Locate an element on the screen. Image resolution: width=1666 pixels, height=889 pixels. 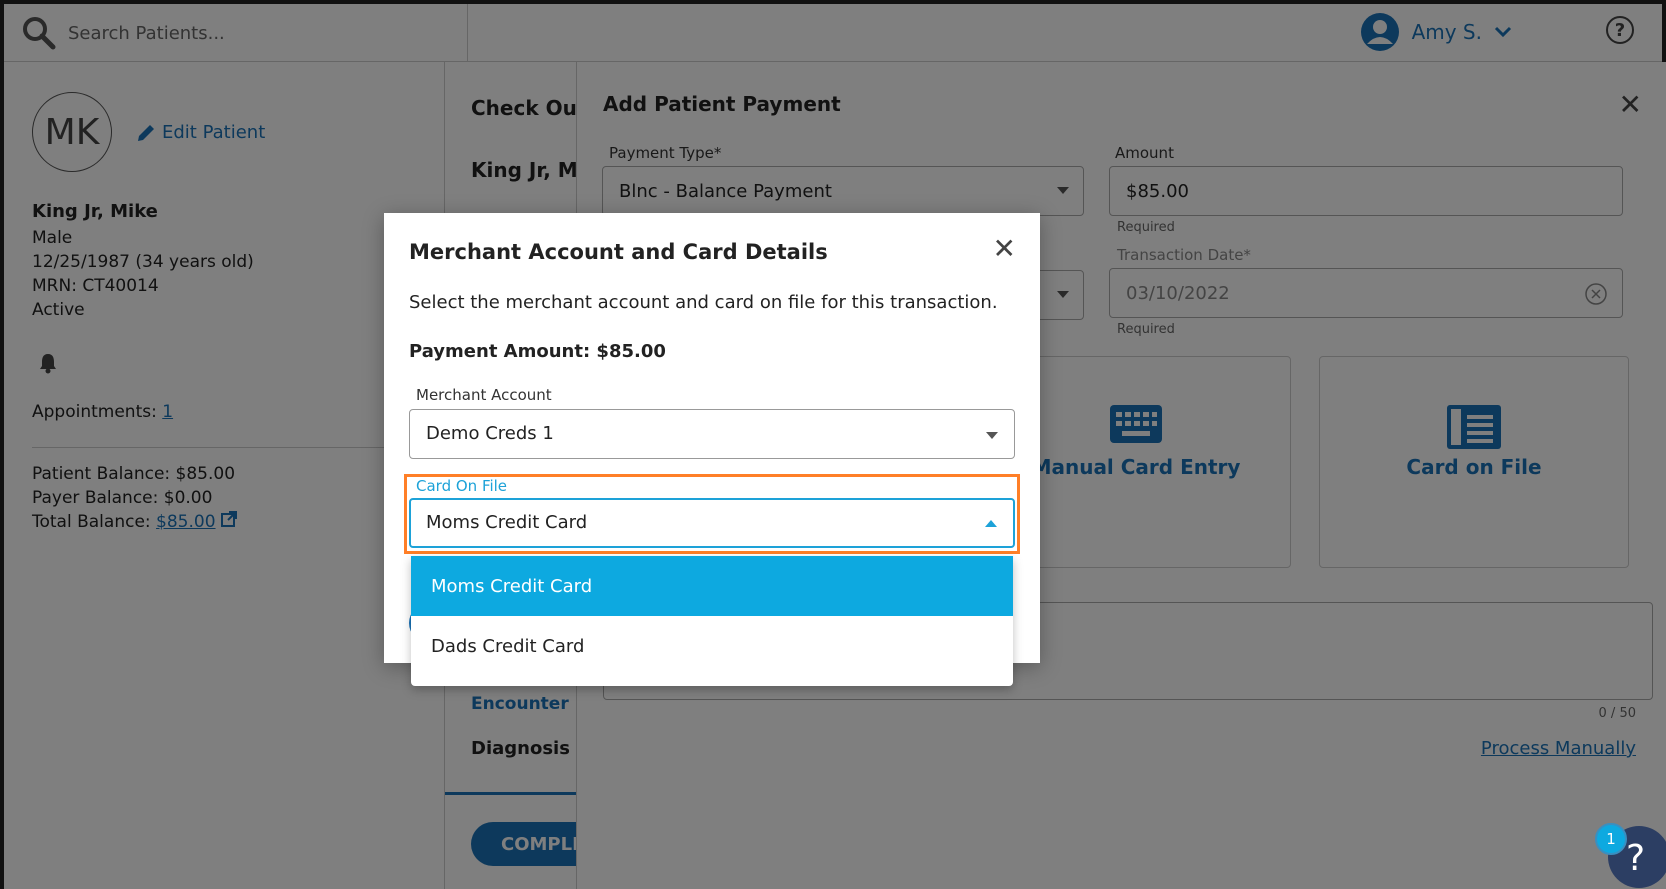
payment-amount: Payment Amount: $85.00 is located at coordinates (537, 351).